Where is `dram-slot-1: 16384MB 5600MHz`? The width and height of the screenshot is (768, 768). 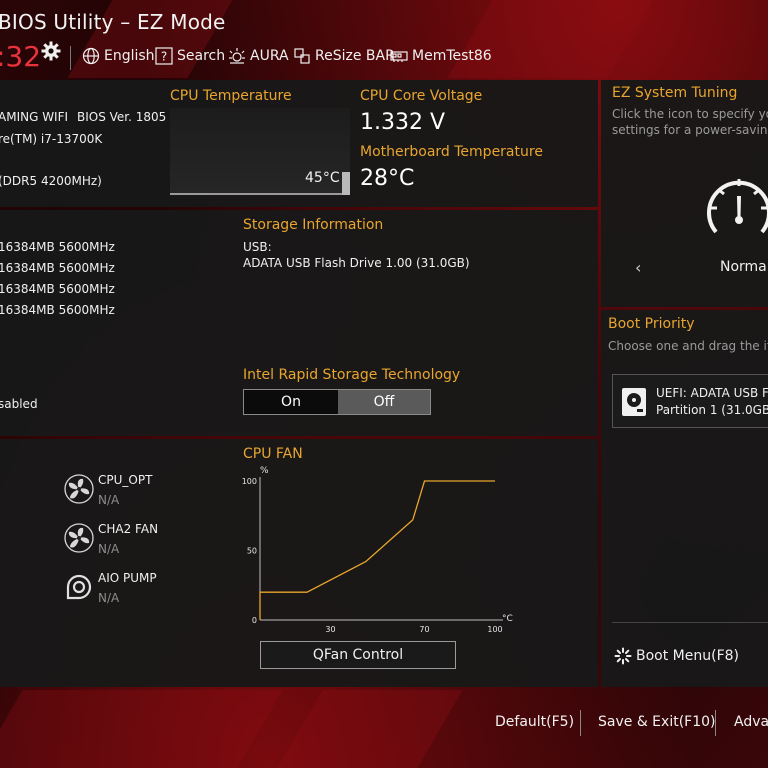
dram-slot-1: 16384MB 5600MHz is located at coordinates (57, 247).